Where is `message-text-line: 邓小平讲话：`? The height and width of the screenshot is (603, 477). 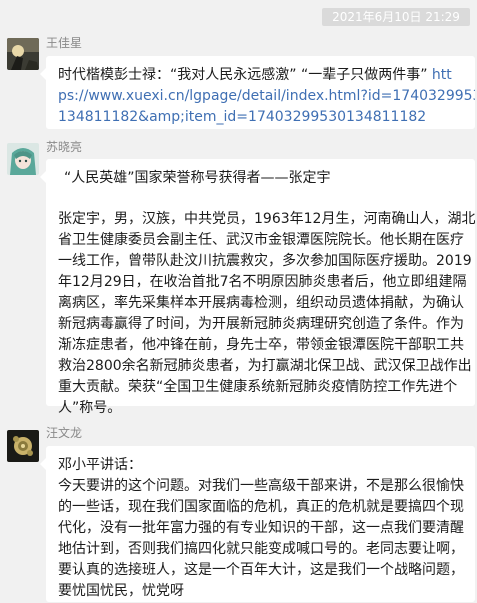 message-text-line: 邓小平讲话： is located at coordinates (100, 465).